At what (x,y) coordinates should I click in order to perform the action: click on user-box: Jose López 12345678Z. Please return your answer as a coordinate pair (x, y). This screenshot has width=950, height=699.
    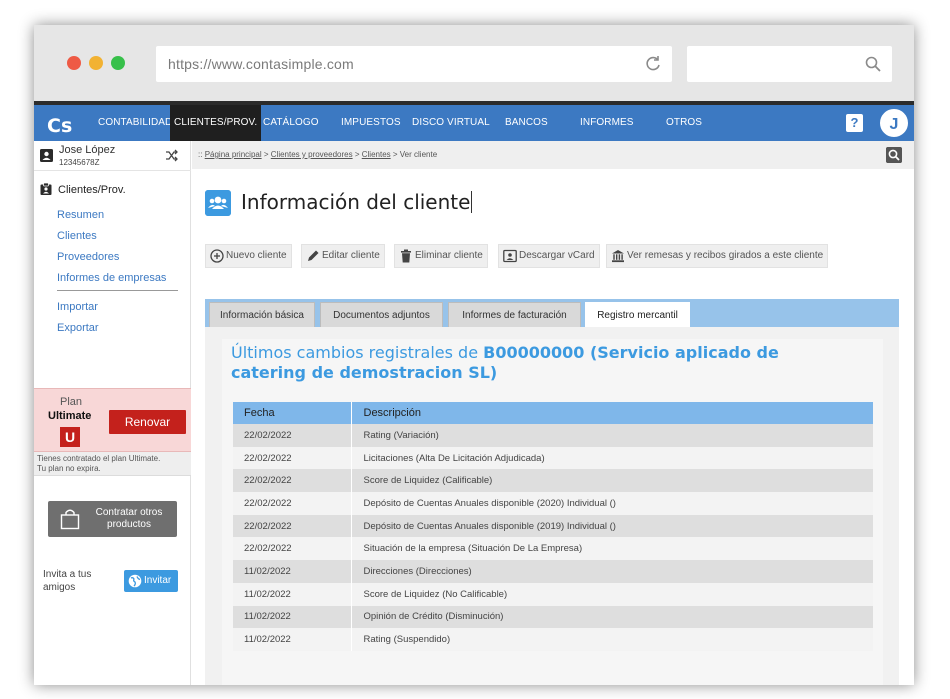
    Looking at the image, I should click on (112, 156).